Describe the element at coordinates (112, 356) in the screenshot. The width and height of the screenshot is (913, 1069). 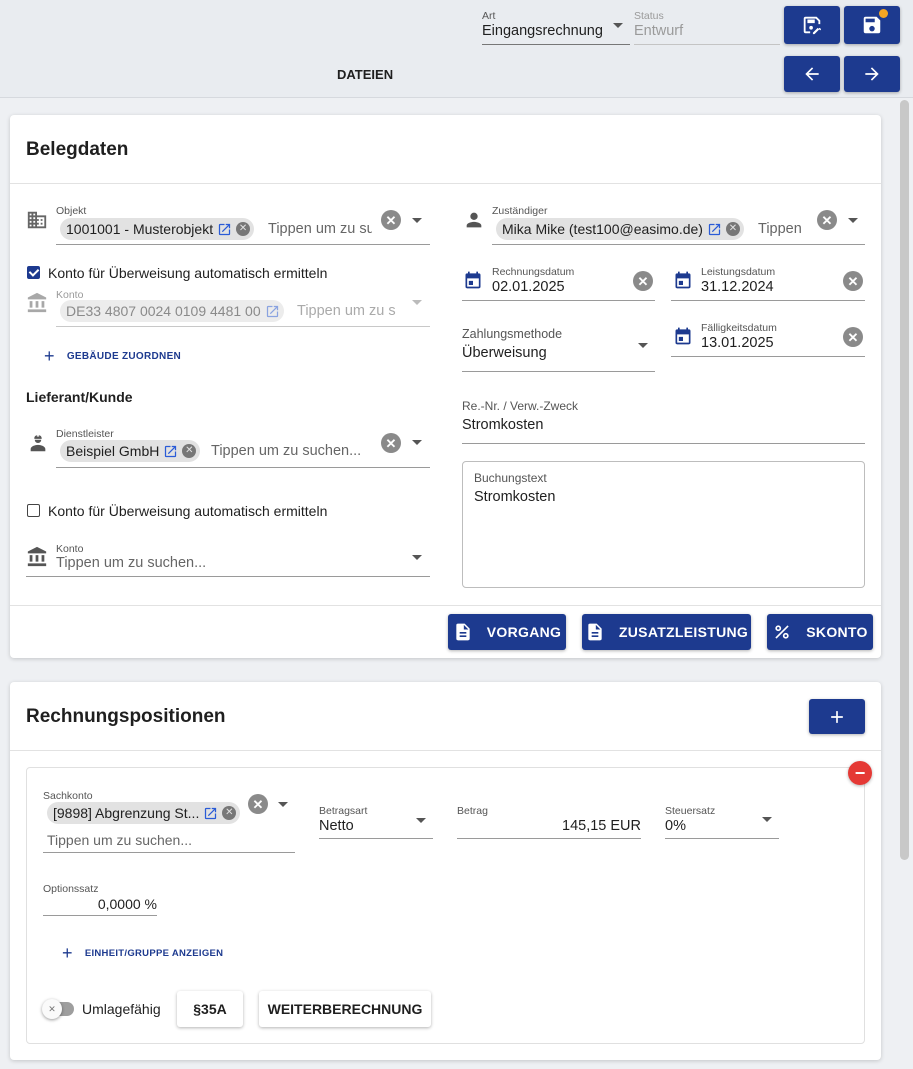
I see `gebaeude-zuordnen-button: + GEBÄUDE ZUORDNEN` at that location.